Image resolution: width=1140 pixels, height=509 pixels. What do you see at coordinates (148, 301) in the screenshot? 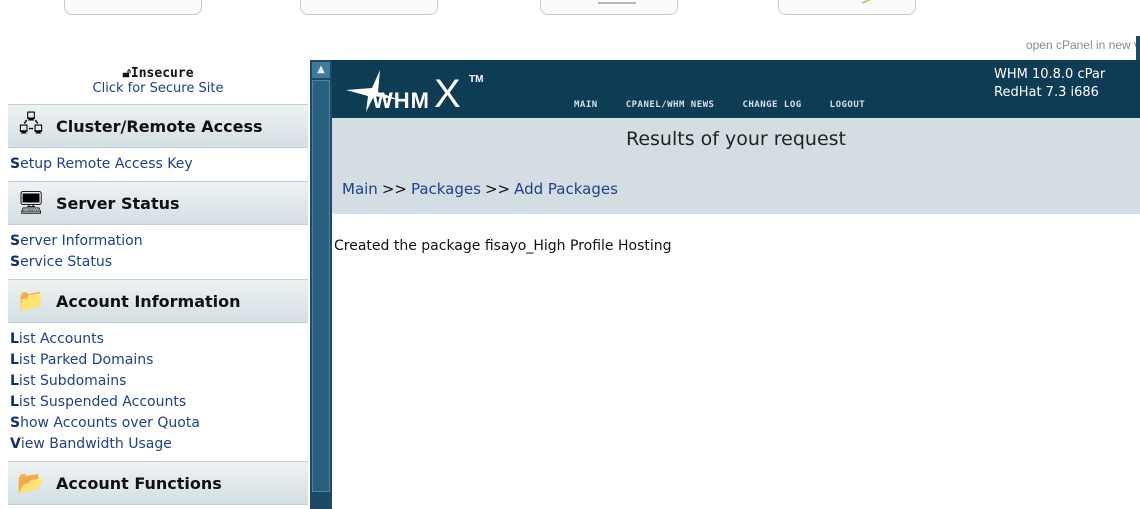
I see `section-title: Account Information` at bounding box center [148, 301].